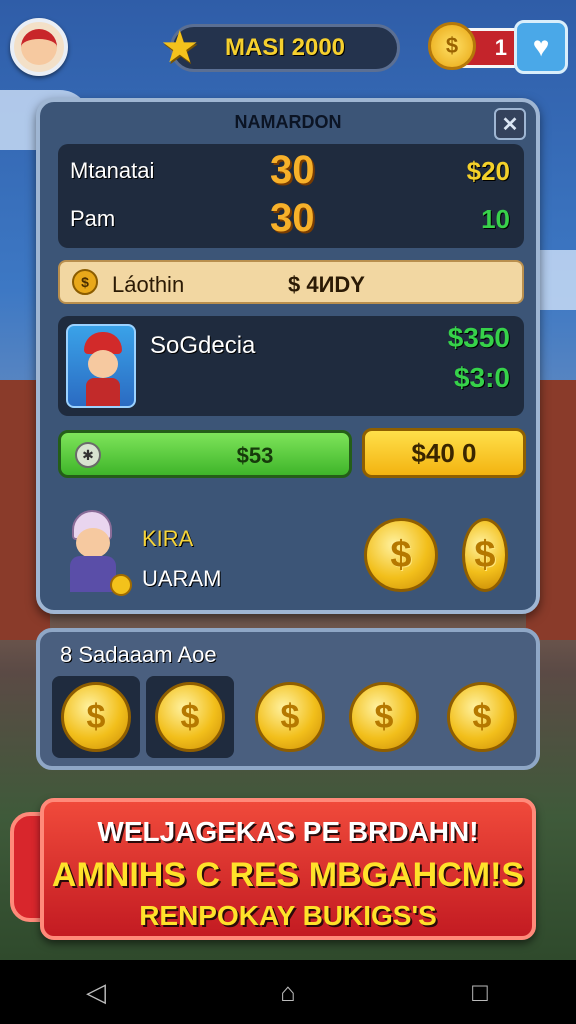 The height and width of the screenshot is (1024, 576). I want to click on buy-button-label: $40 0, so click(444, 452).